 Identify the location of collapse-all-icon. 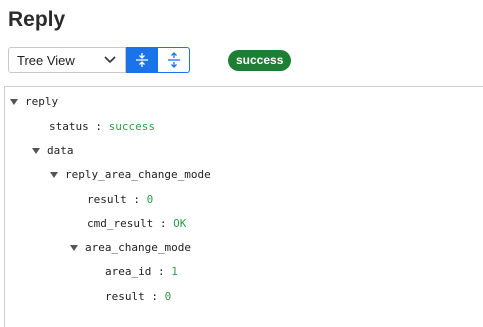
(173, 60).